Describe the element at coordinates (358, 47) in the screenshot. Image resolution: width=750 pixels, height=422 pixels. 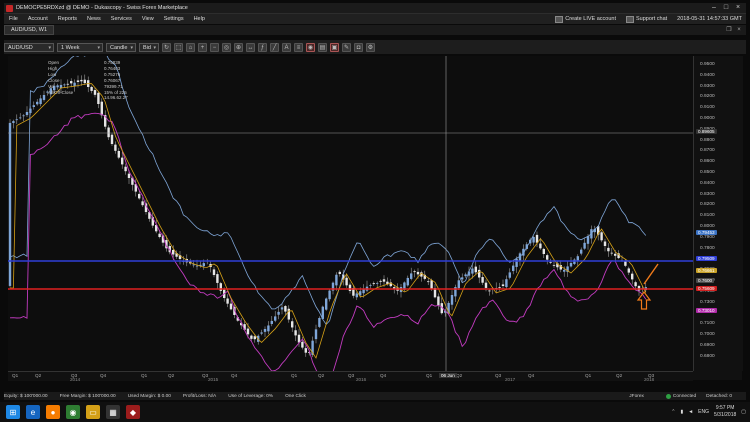
I see `screenshot-icon: ◘` at that location.